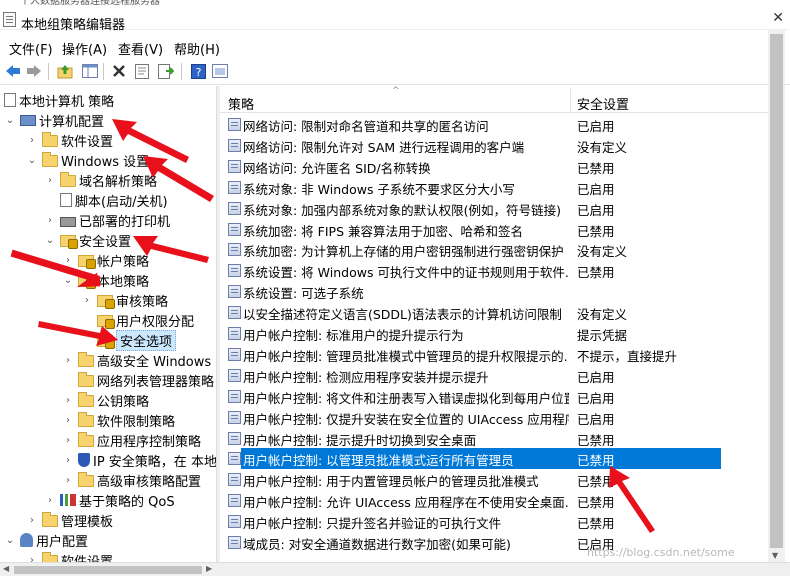 The image size is (790, 576). I want to click on scroll-left-arrow-icon: ◀, so click(6, 568).